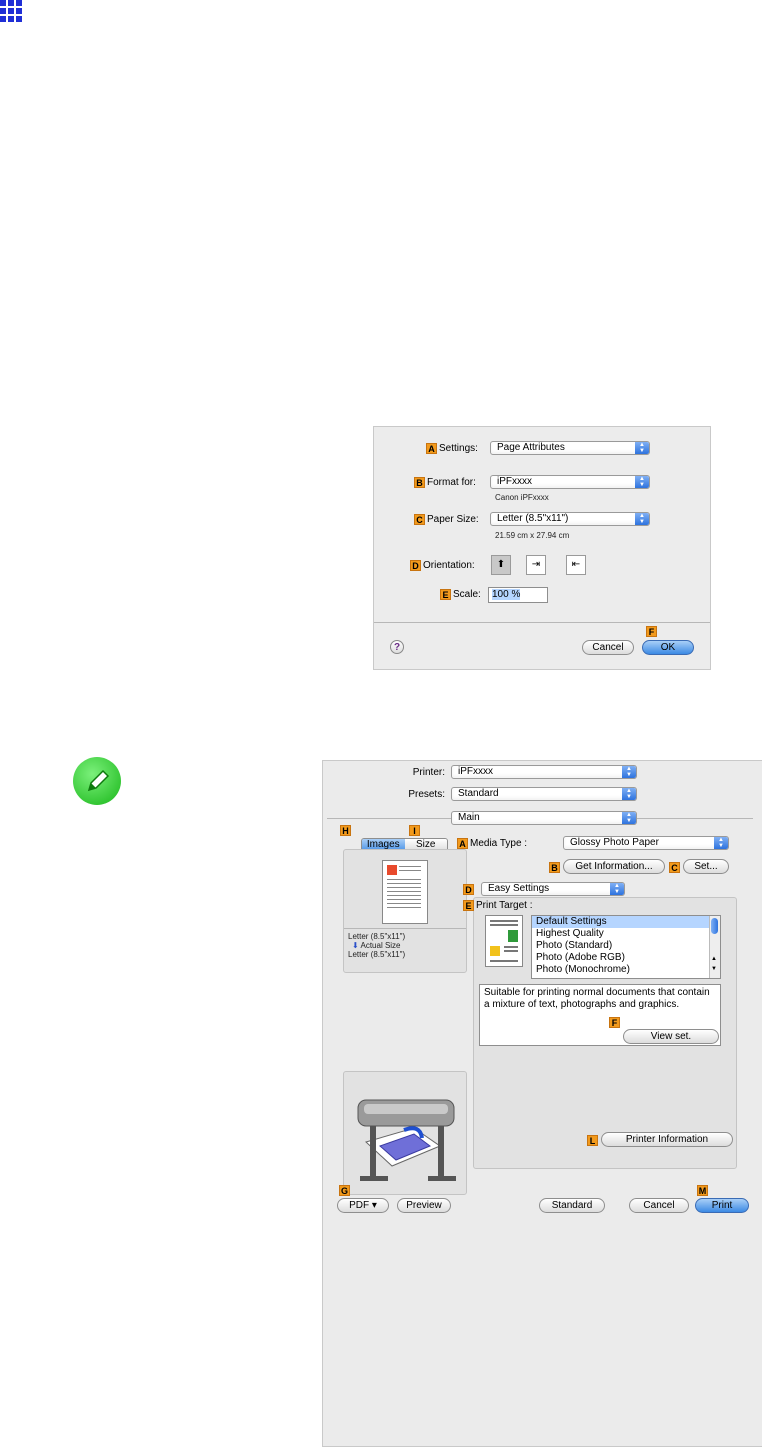 Image resolution: width=762 pixels, height=1452 pixels. Describe the element at coordinates (363, 1205) in the screenshot. I see `pdf-button: PDF ▾` at that location.